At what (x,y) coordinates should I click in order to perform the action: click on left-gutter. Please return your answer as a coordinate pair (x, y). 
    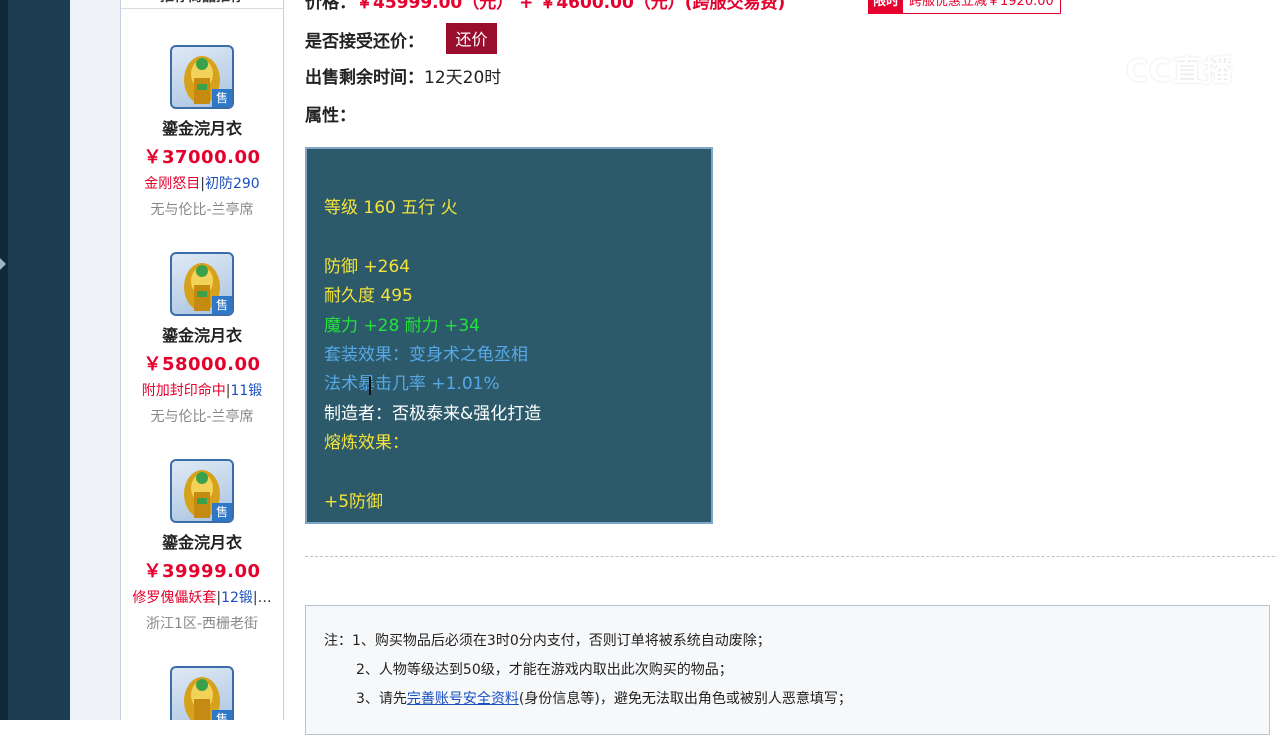
    Looking at the image, I should click on (95, 360).